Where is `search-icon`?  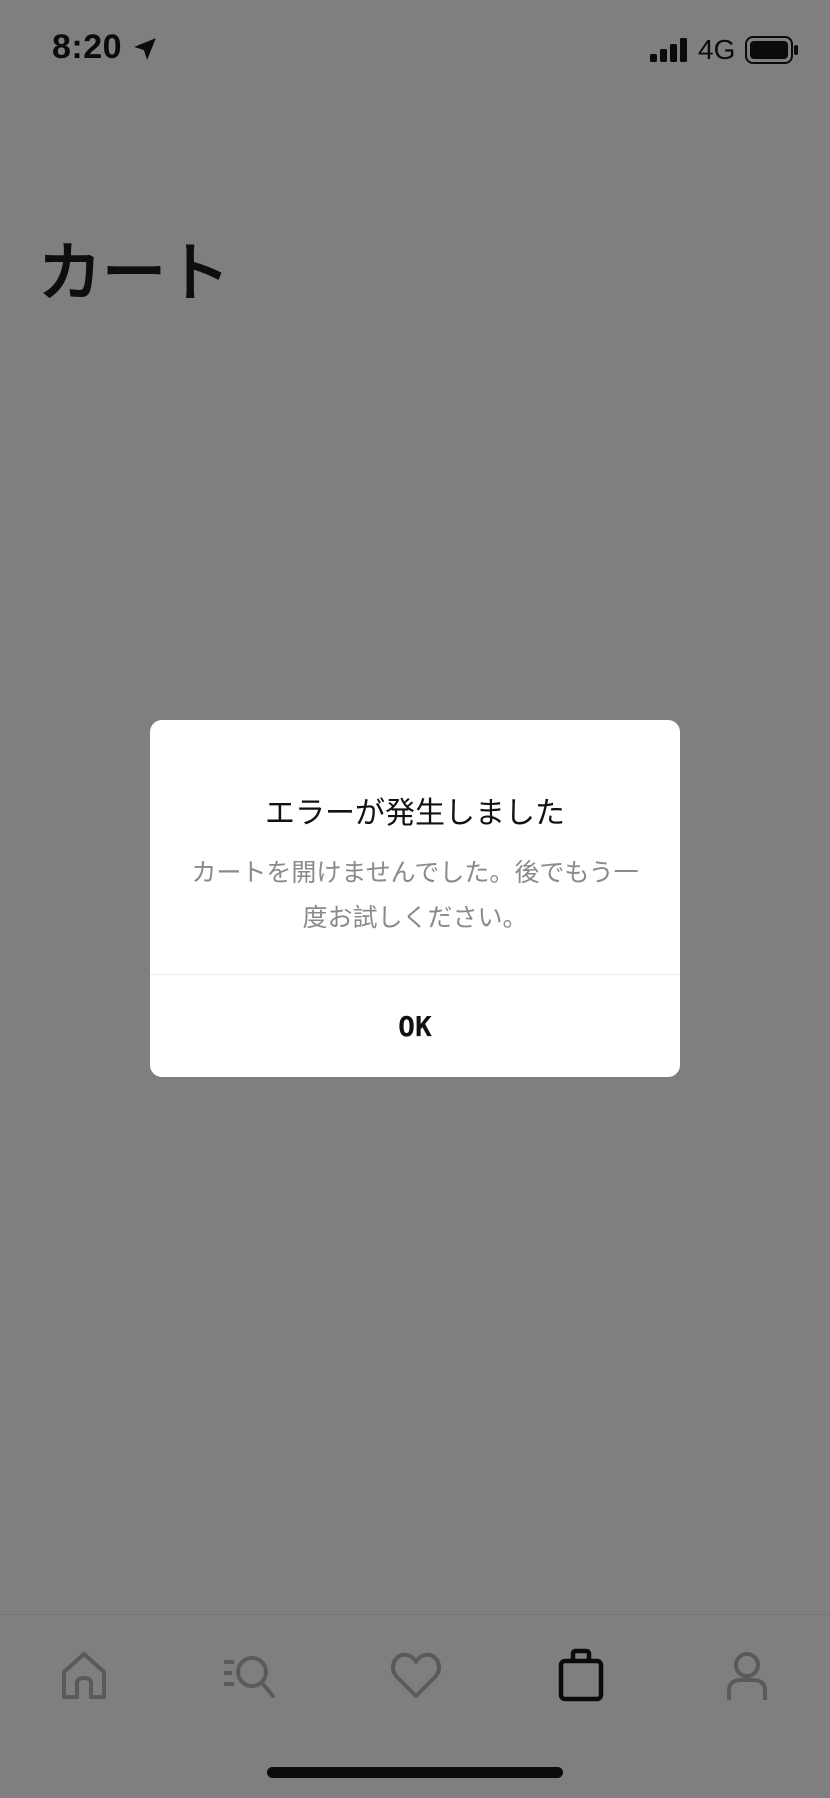 search-icon is located at coordinates (249, 1677).